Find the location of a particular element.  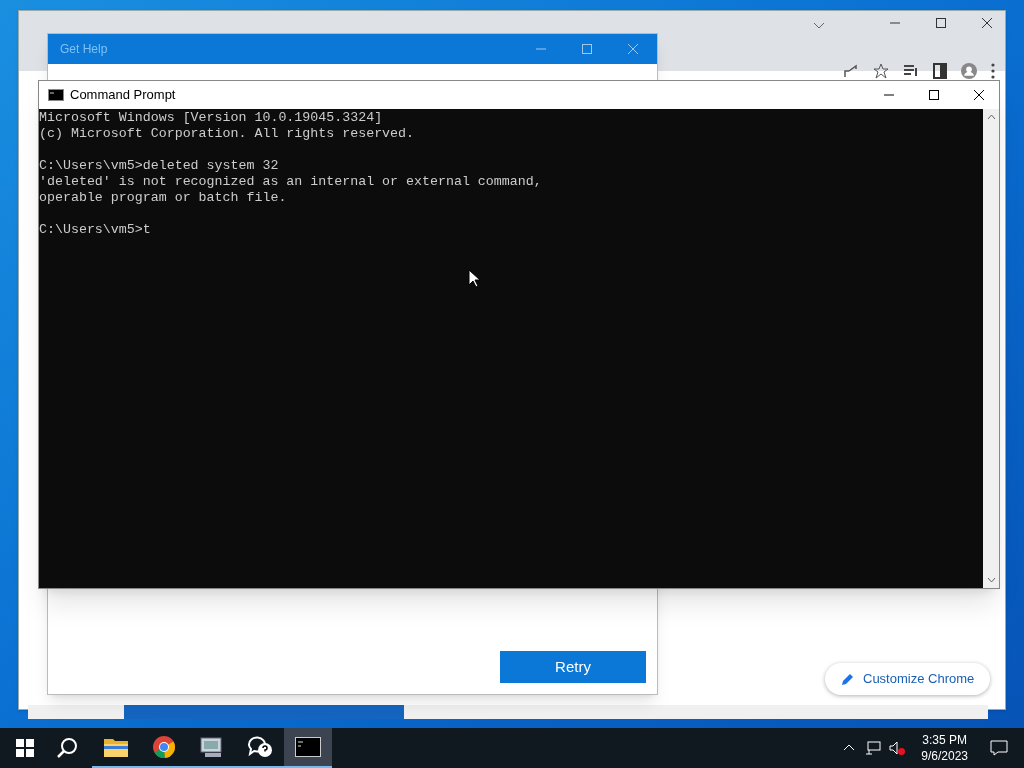

retry-button: Retry is located at coordinates (573, 667).